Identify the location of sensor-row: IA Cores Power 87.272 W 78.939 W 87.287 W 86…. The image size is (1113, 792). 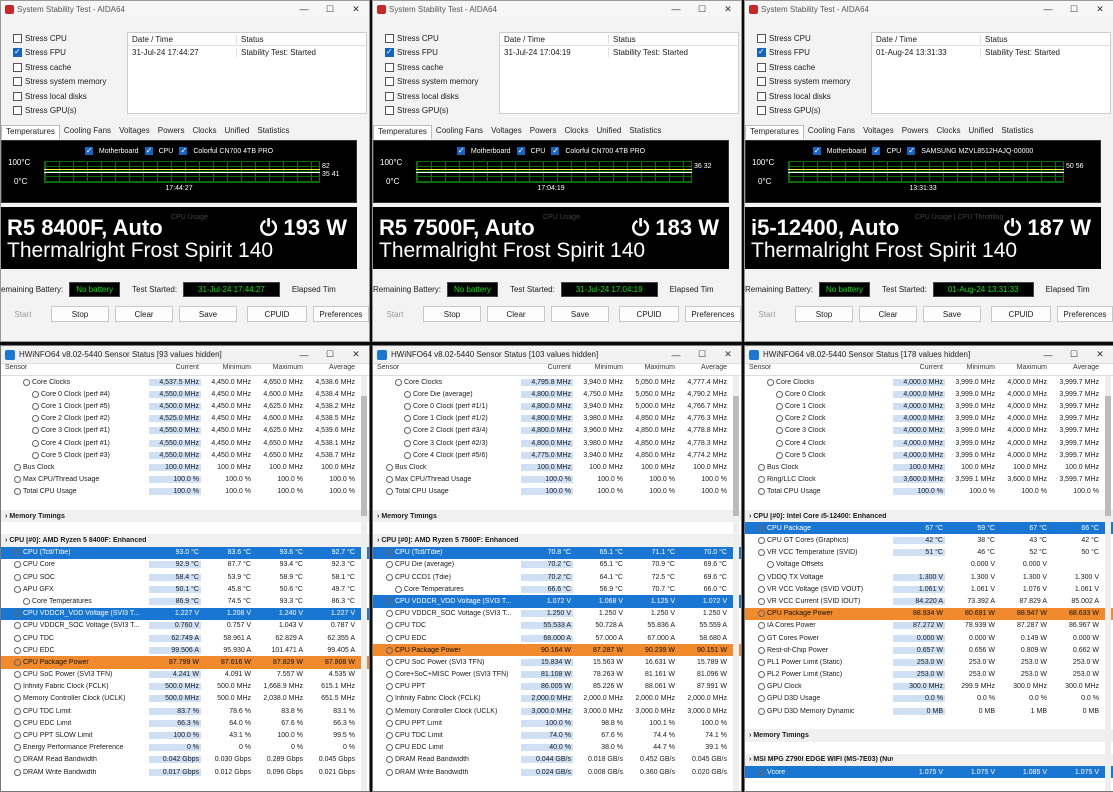
(929, 626).